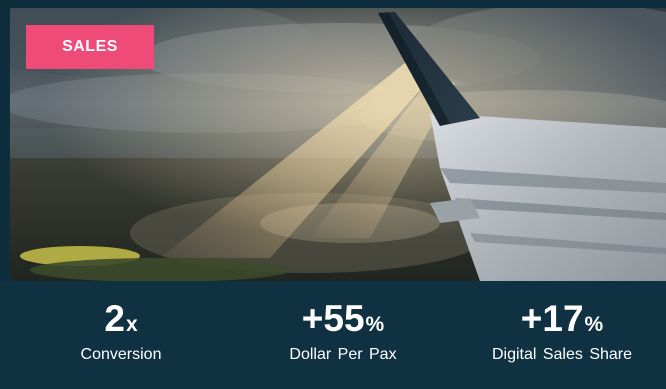  What do you see at coordinates (131, 324) in the screenshot?
I see `stat-unit: x` at bounding box center [131, 324].